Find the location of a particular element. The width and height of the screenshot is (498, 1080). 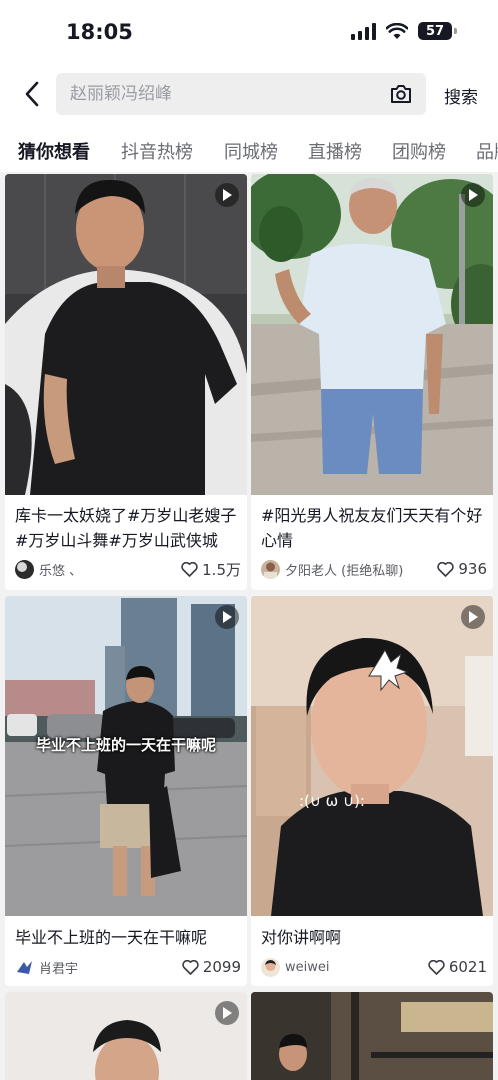

author-name: 夕阳老人 (拒绝私聊) is located at coordinates (361, 569).